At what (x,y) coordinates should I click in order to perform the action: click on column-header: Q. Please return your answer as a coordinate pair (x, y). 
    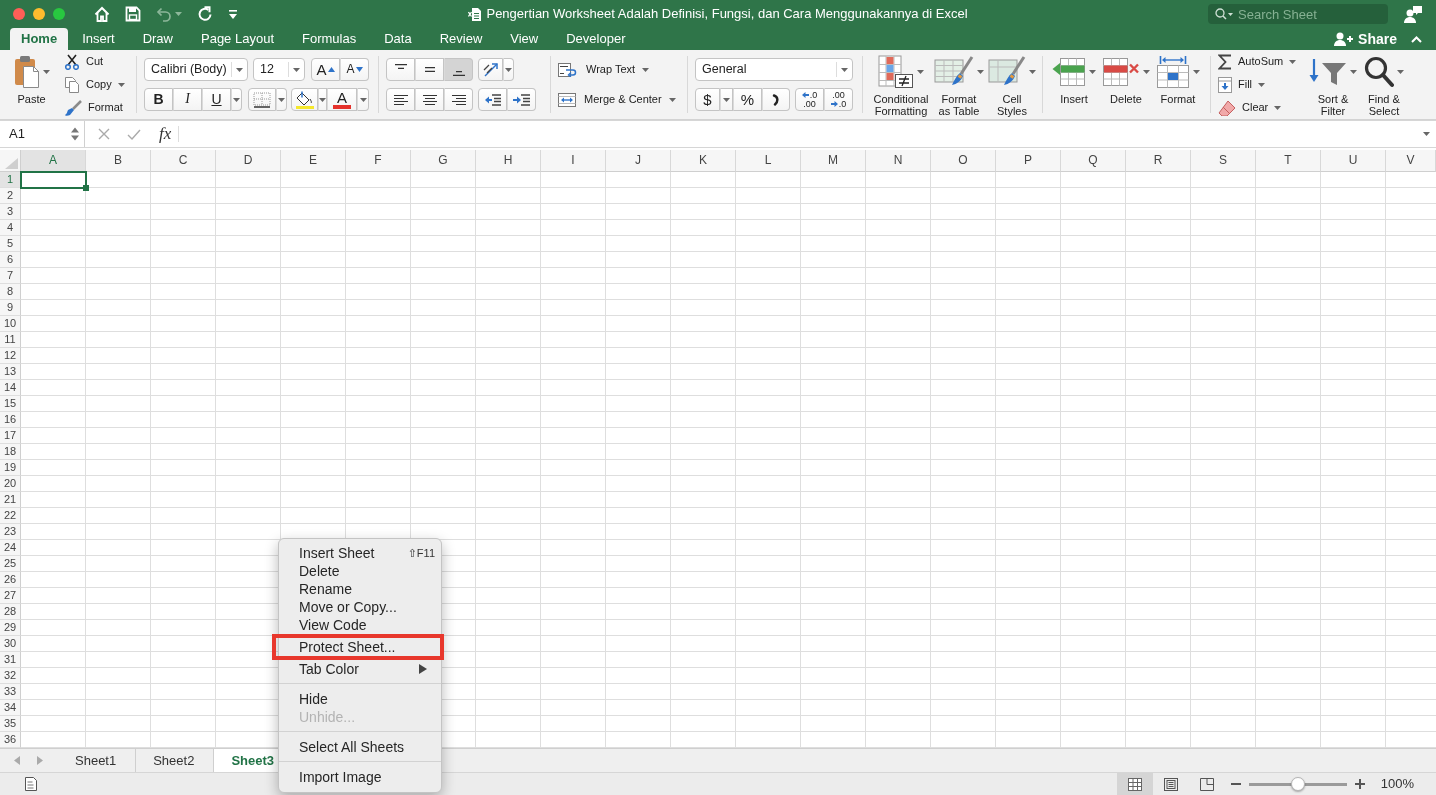
    Looking at the image, I should click on (1093, 161).